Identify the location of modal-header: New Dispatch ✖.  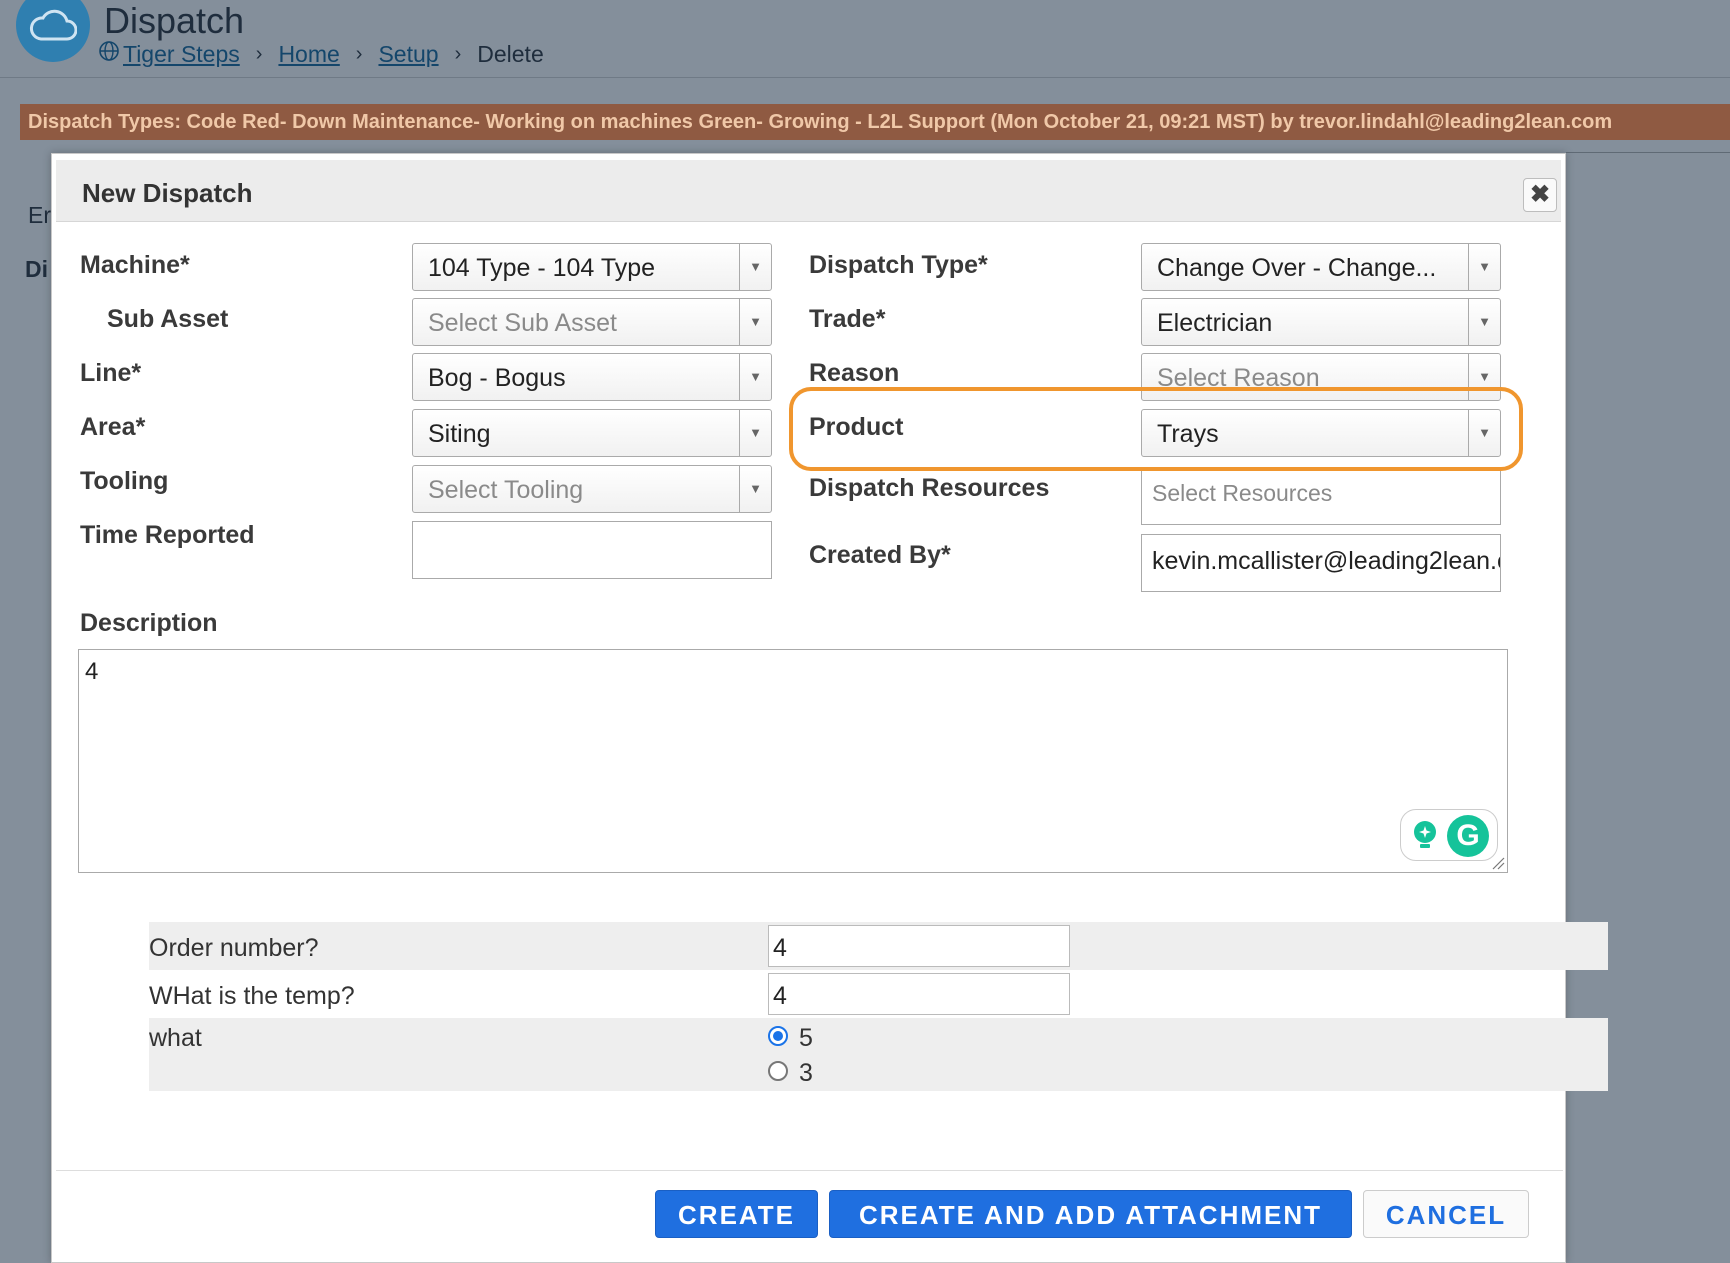
(808, 191).